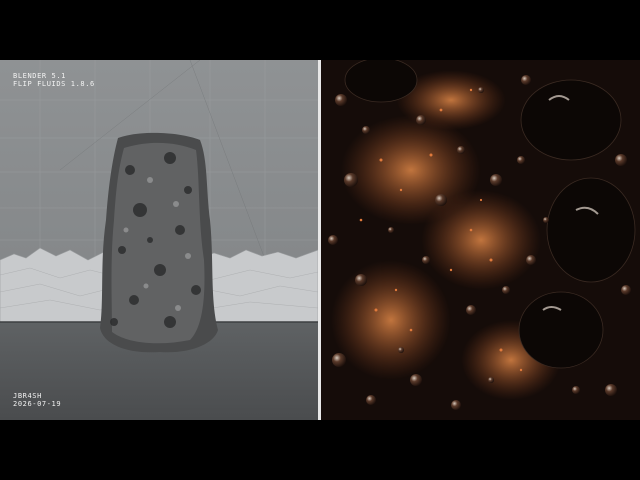 The image size is (640, 480). I want to click on viewport-info-top: BLENDER 5.1 FLIP FLUIDS 1.8.6, so click(54, 80).